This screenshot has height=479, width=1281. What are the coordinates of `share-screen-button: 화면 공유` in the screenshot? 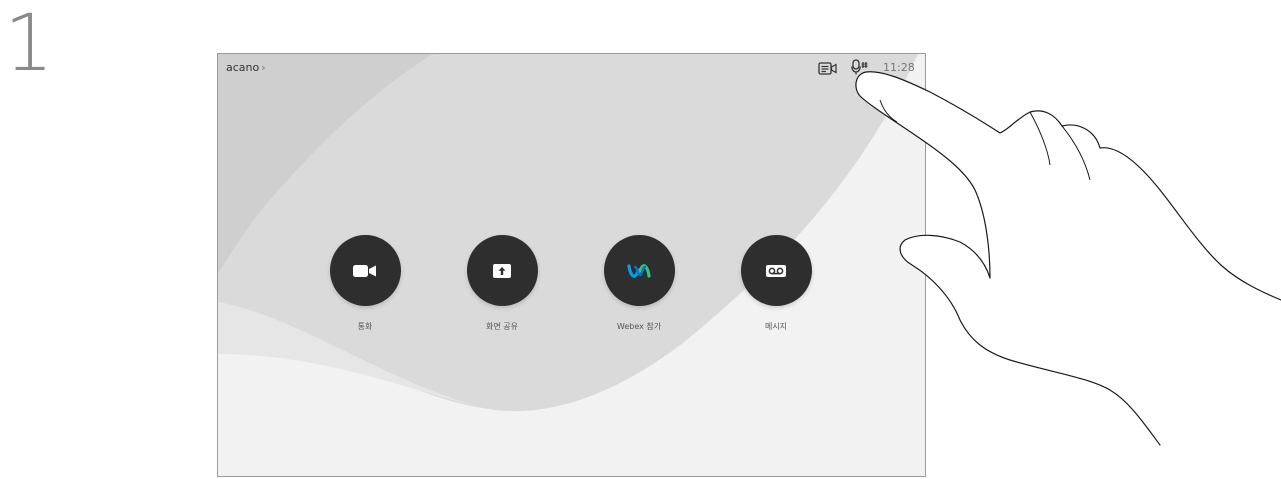 It's located at (502, 283).